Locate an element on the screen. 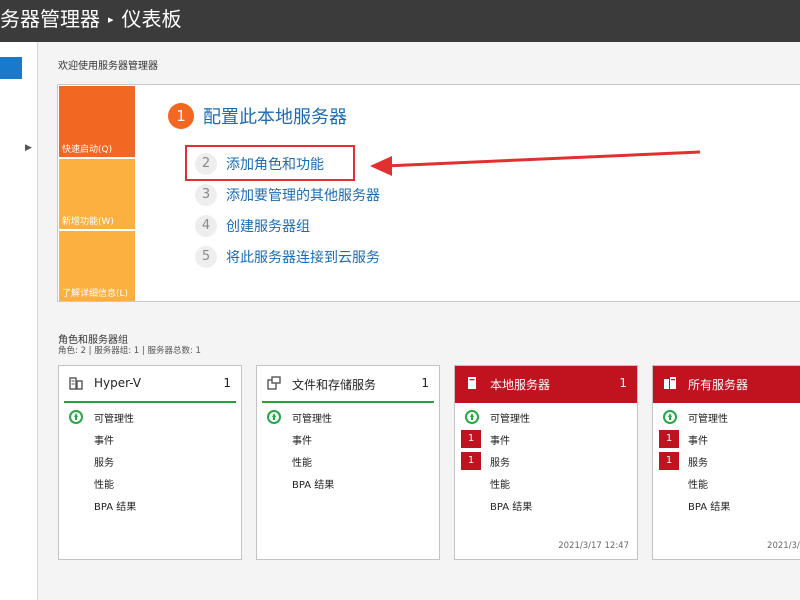 This screenshot has width=800, height=600. step-connect-cloud: 5 将此服务器连接到云服务 is located at coordinates (287, 257).